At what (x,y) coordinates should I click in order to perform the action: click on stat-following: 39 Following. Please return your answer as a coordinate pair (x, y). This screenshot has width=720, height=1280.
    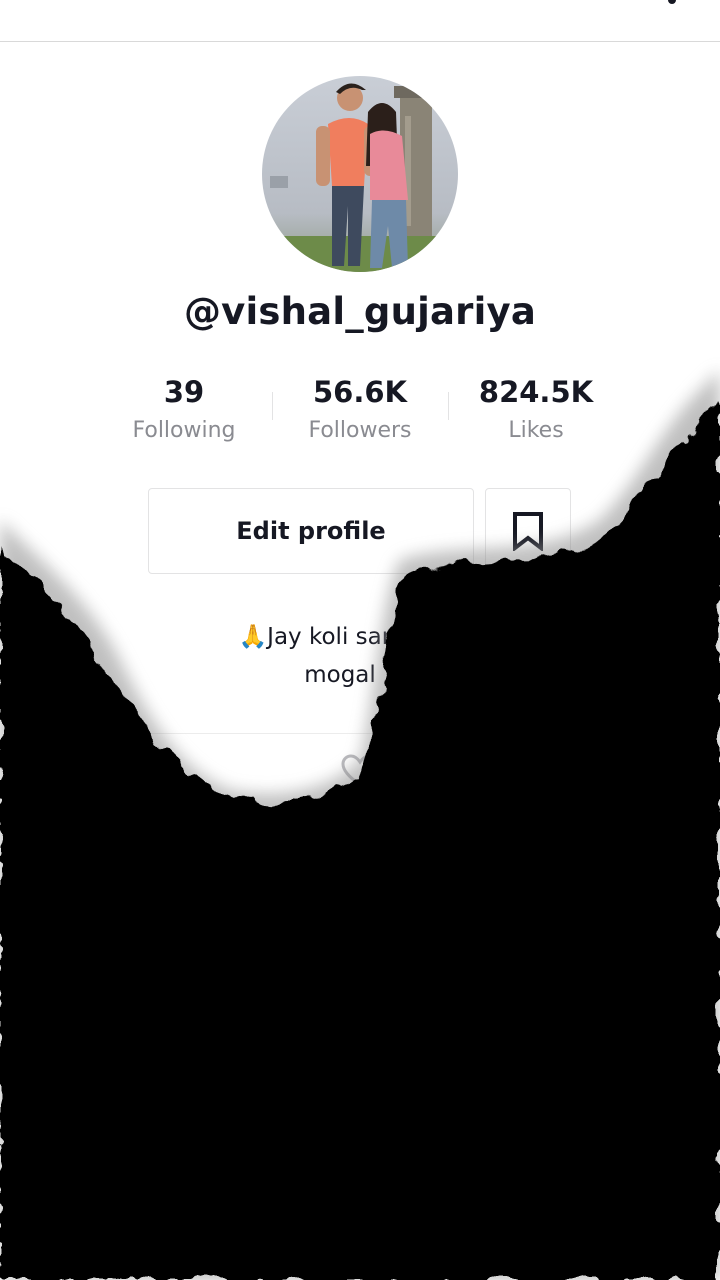
    Looking at the image, I should click on (184, 410).